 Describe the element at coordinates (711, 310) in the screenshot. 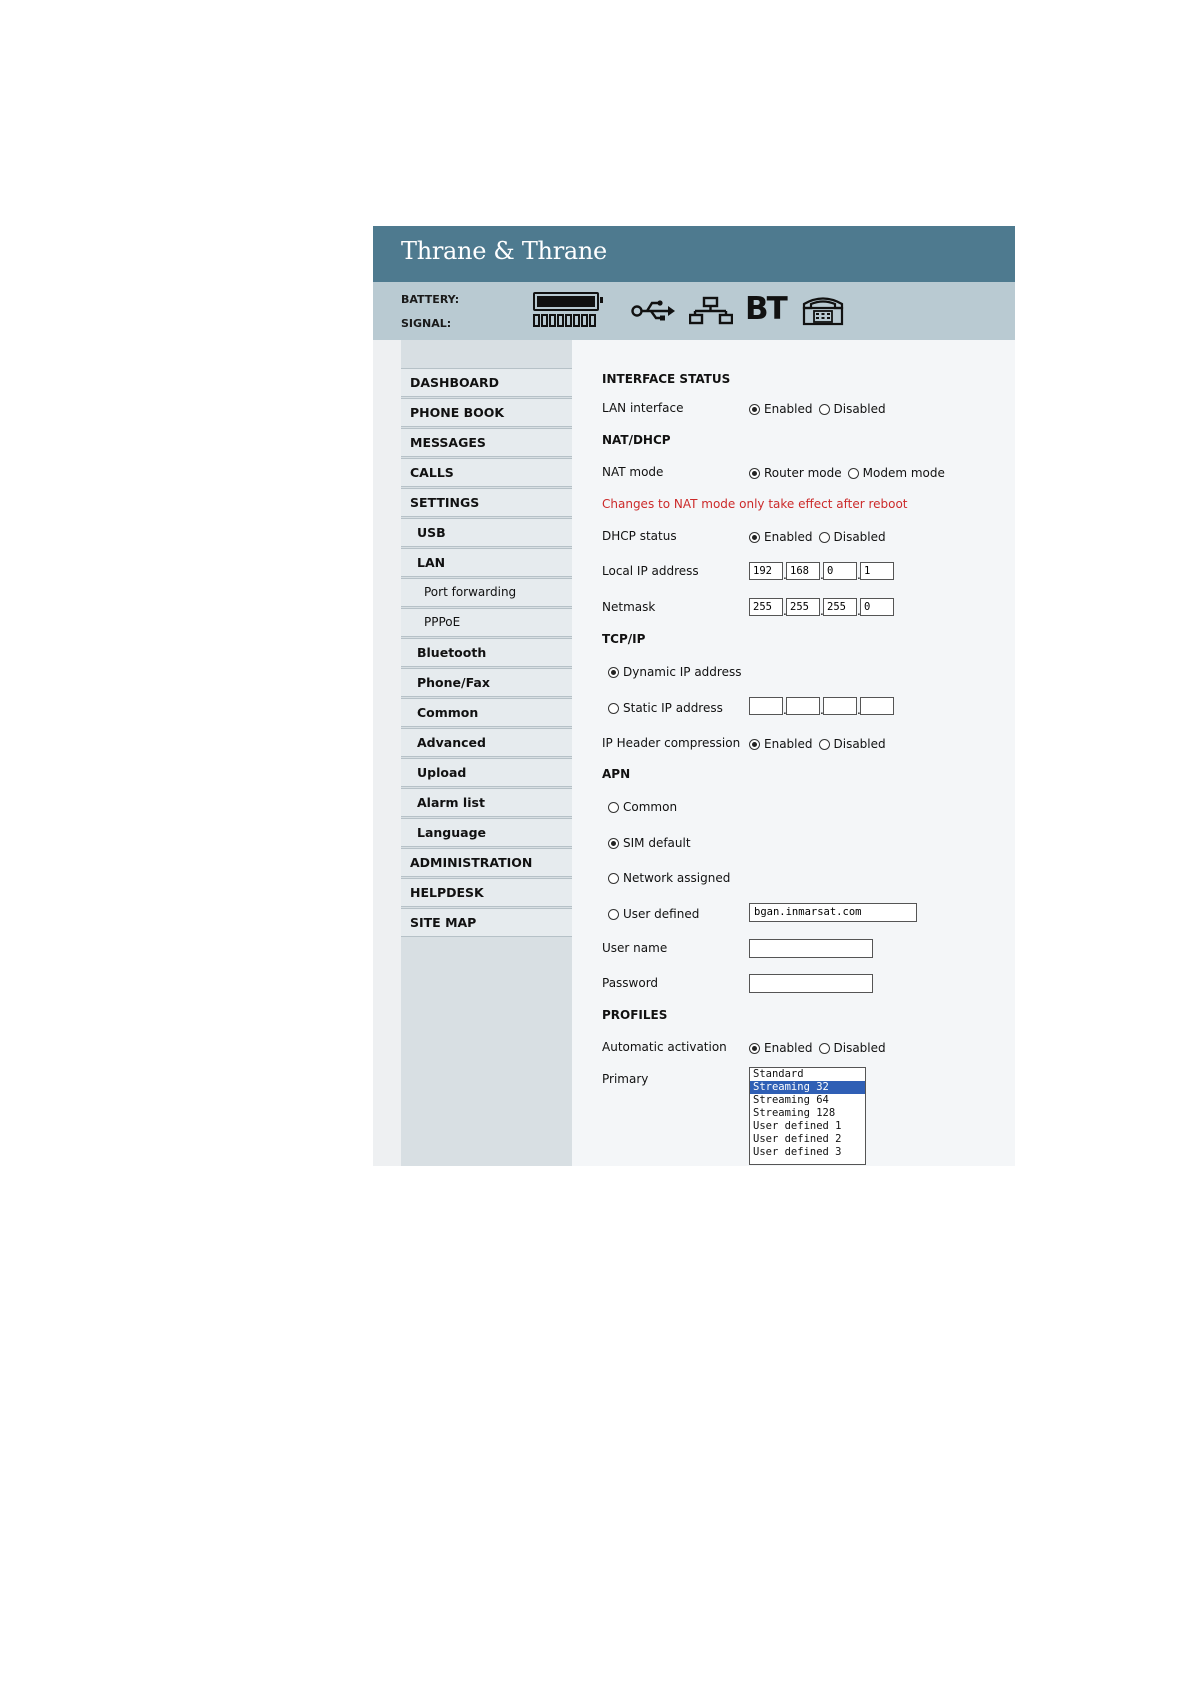

I see `lan-icon` at that location.